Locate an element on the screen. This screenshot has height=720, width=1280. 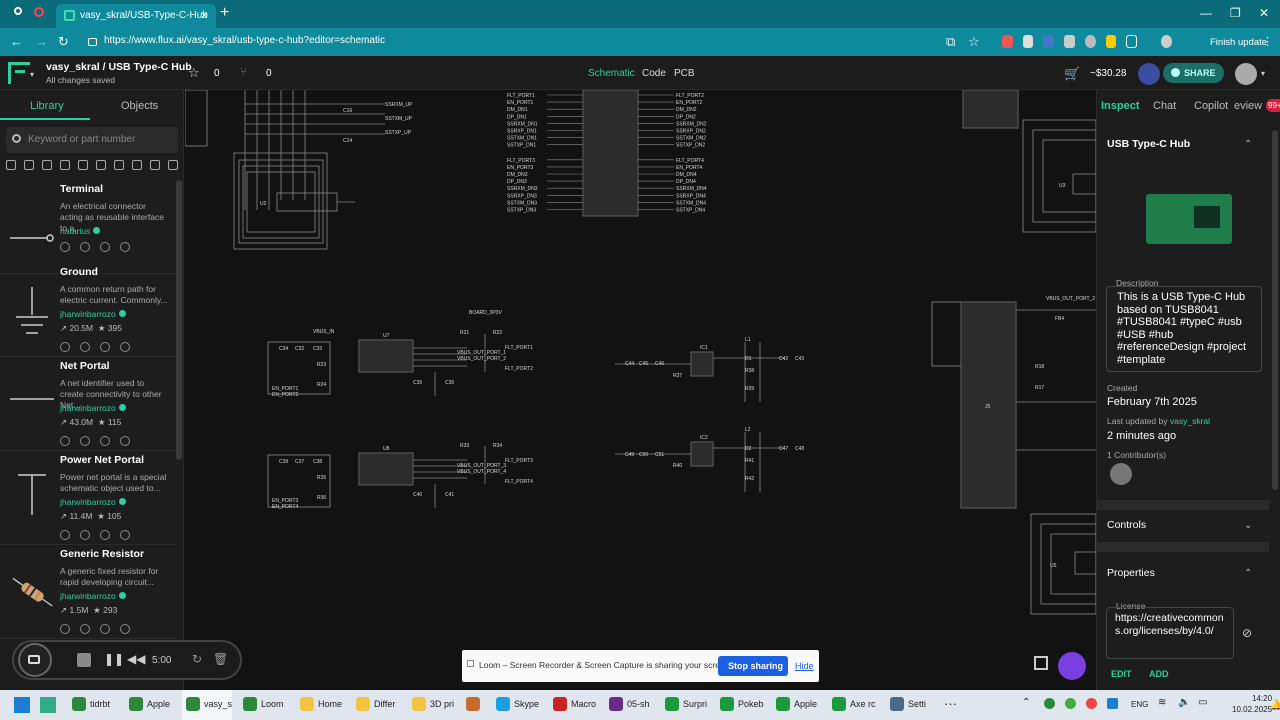
hide-eye-icon: ⊘ is located at coordinates (1247, 633).